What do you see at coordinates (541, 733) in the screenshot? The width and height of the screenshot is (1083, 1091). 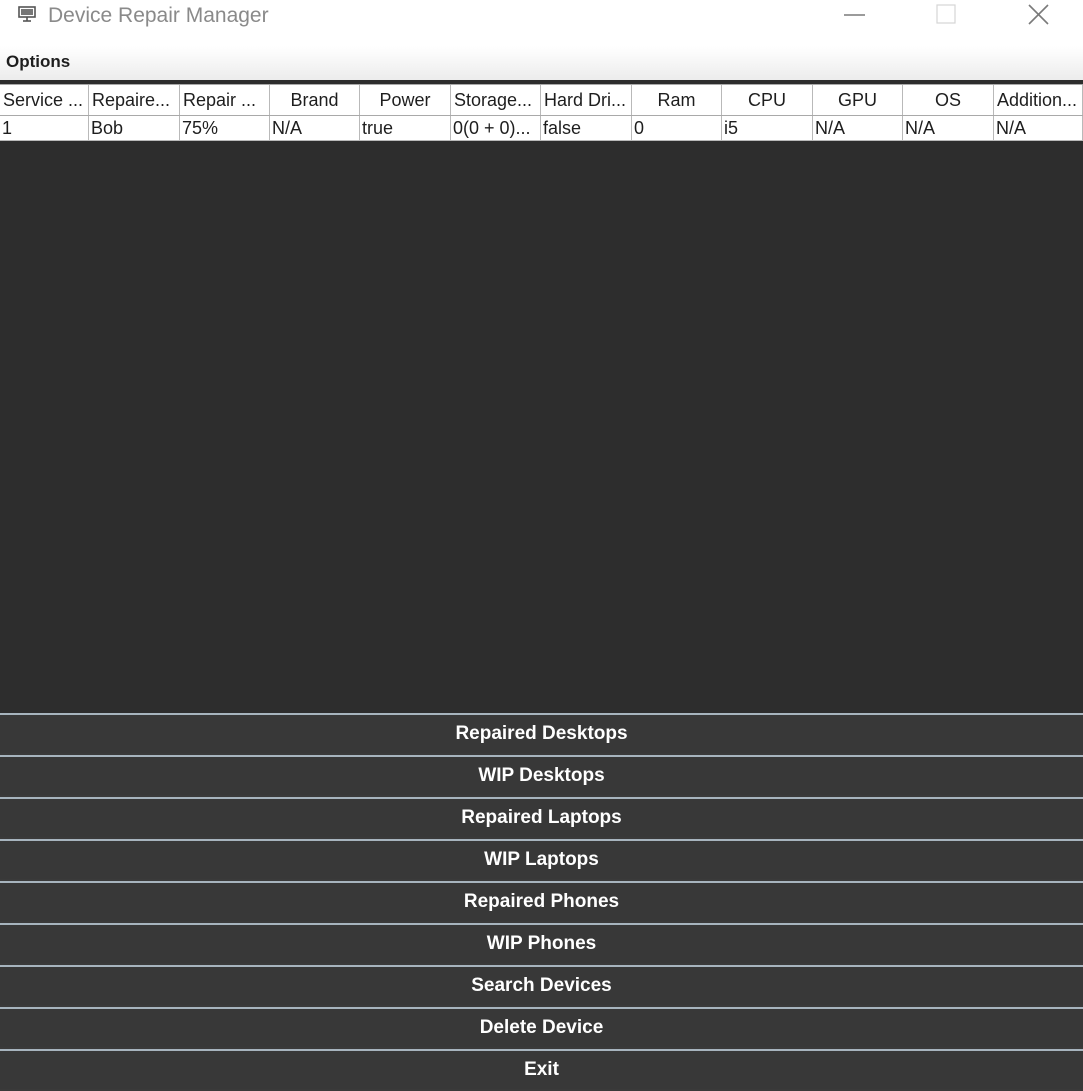 I see `repaired-desktops-button: Repaired Desktops` at bounding box center [541, 733].